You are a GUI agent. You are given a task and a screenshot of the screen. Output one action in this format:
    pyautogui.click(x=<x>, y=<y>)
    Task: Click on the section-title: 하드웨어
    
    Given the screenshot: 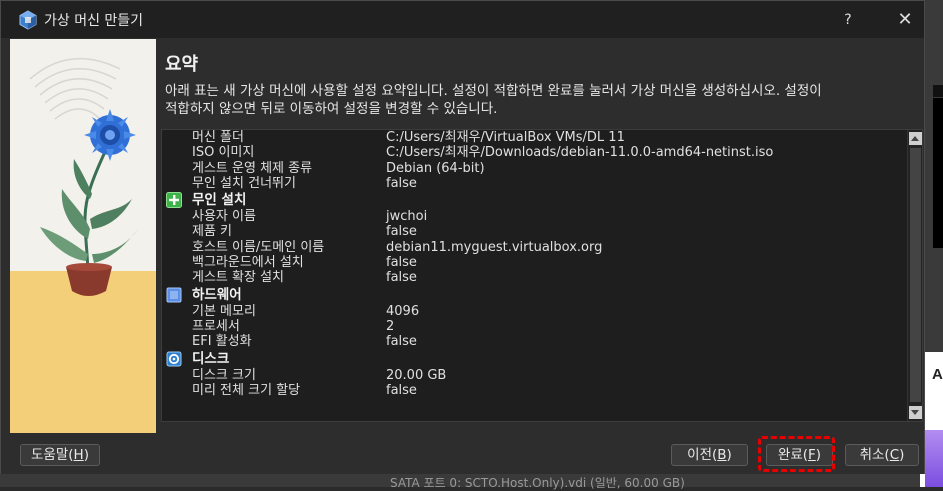 What is the action you would take?
    pyautogui.click(x=217, y=294)
    